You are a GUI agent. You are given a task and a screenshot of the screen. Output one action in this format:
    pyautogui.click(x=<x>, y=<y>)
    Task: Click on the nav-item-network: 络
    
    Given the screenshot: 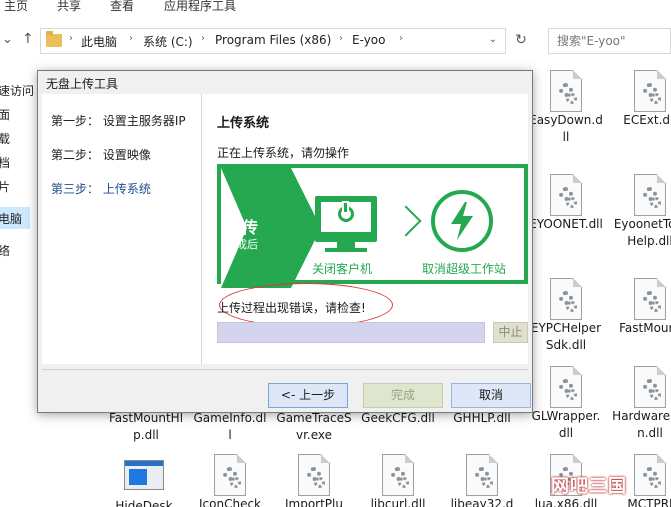 What is the action you would take?
    pyautogui.click(x=5, y=250)
    